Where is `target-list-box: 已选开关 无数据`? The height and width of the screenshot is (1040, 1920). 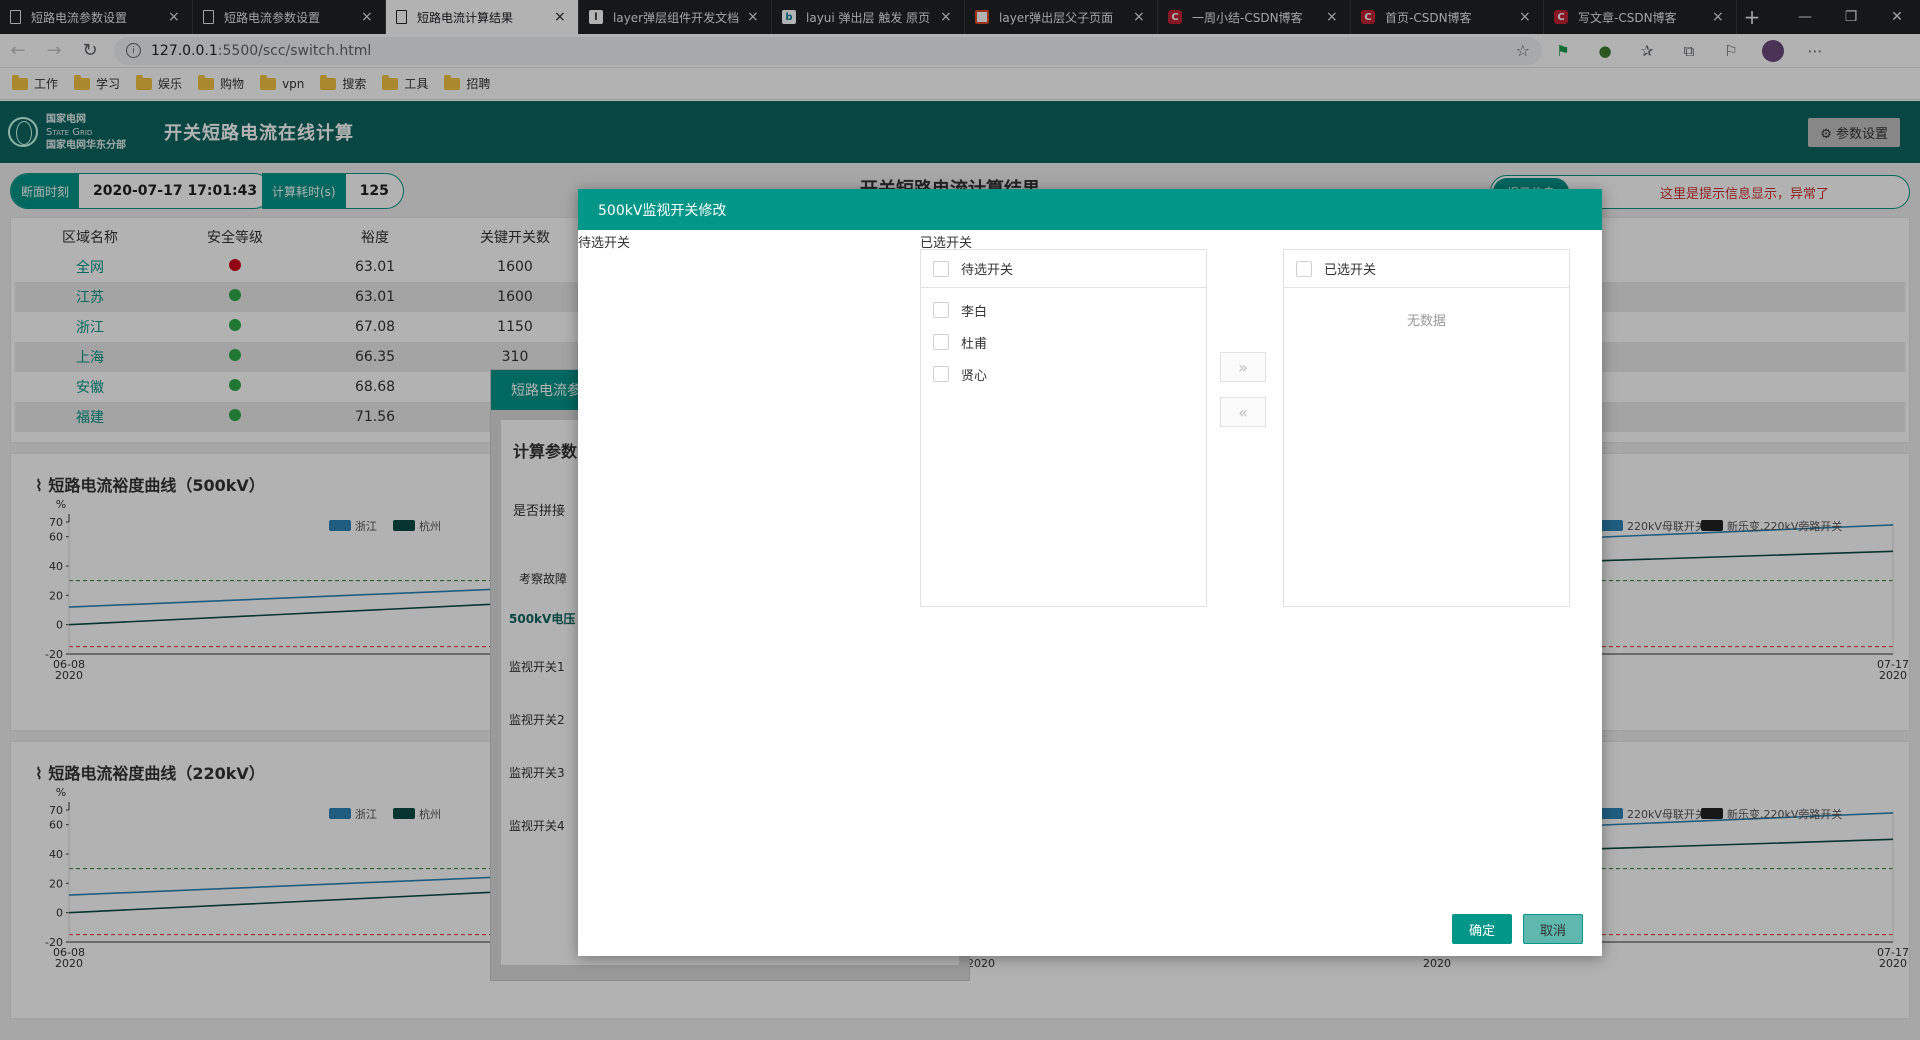 target-list-box: 已选开关 无数据 is located at coordinates (1426, 428).